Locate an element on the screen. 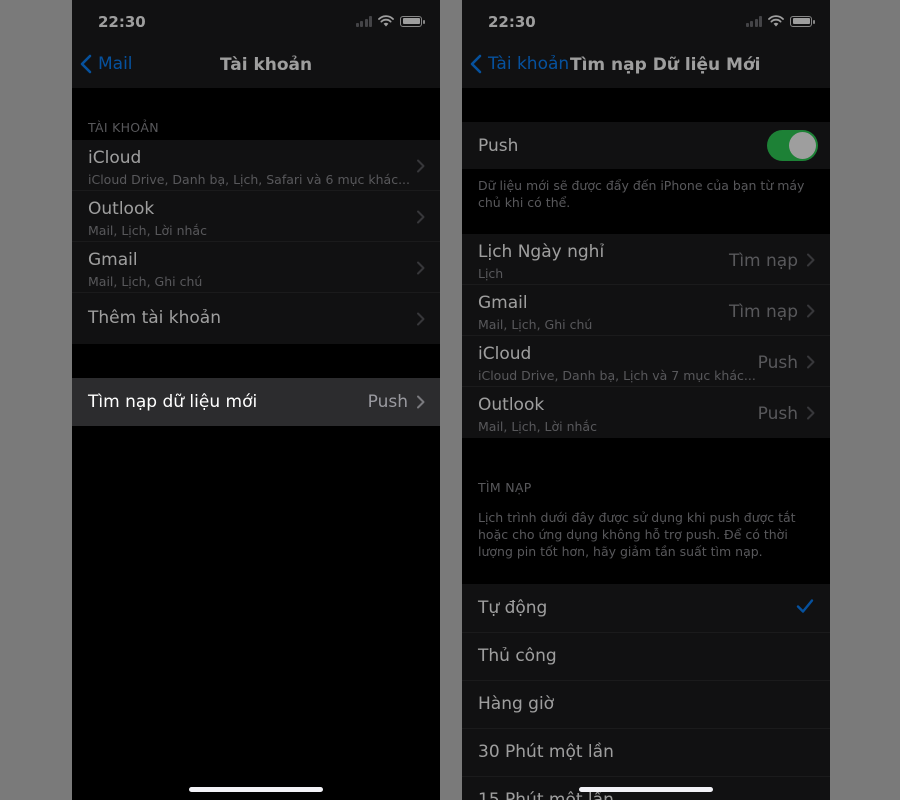  back-button: Mail is located at coordinates (106, 64).